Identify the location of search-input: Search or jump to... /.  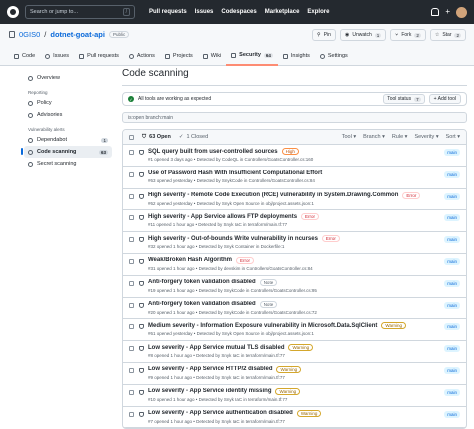
(80, 12).